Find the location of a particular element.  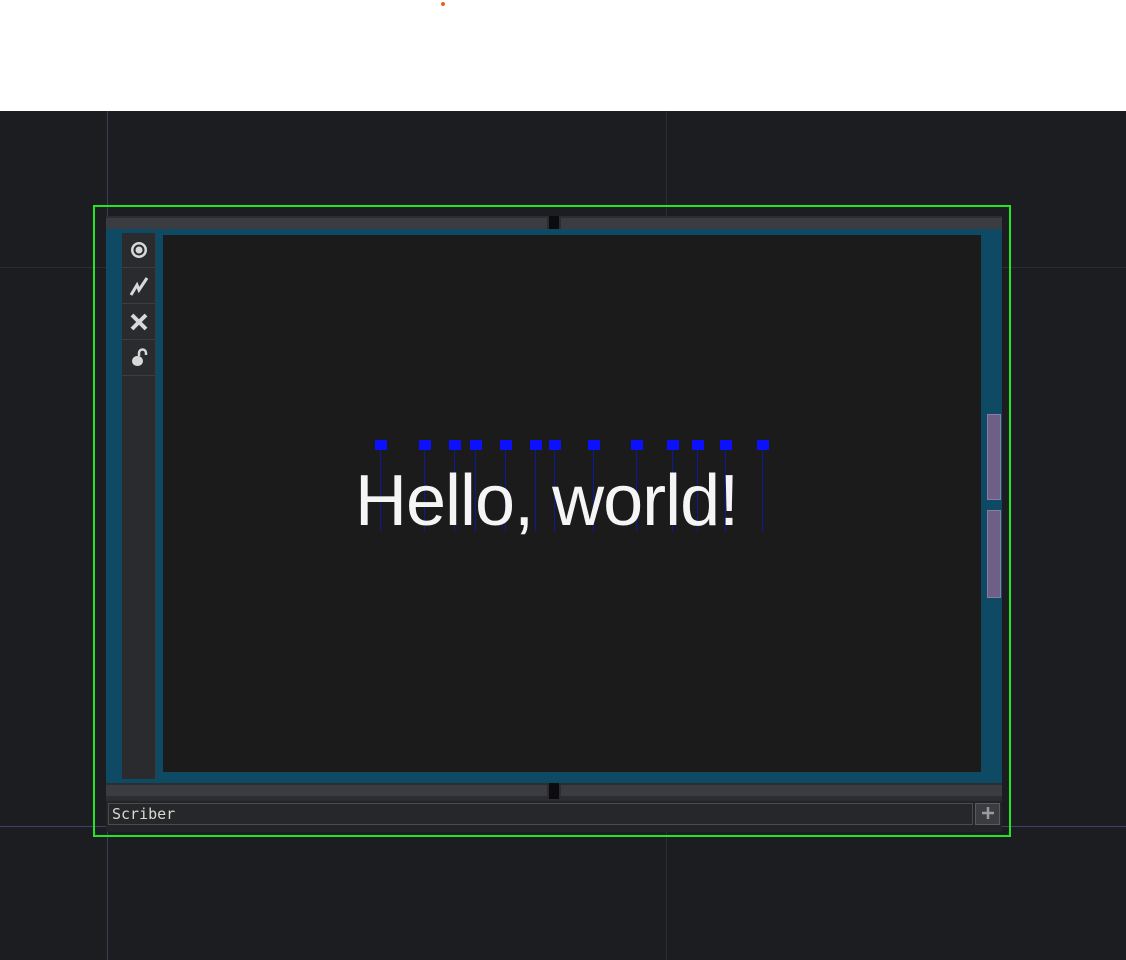

node-input-bar is located at coordinates (554, 222).